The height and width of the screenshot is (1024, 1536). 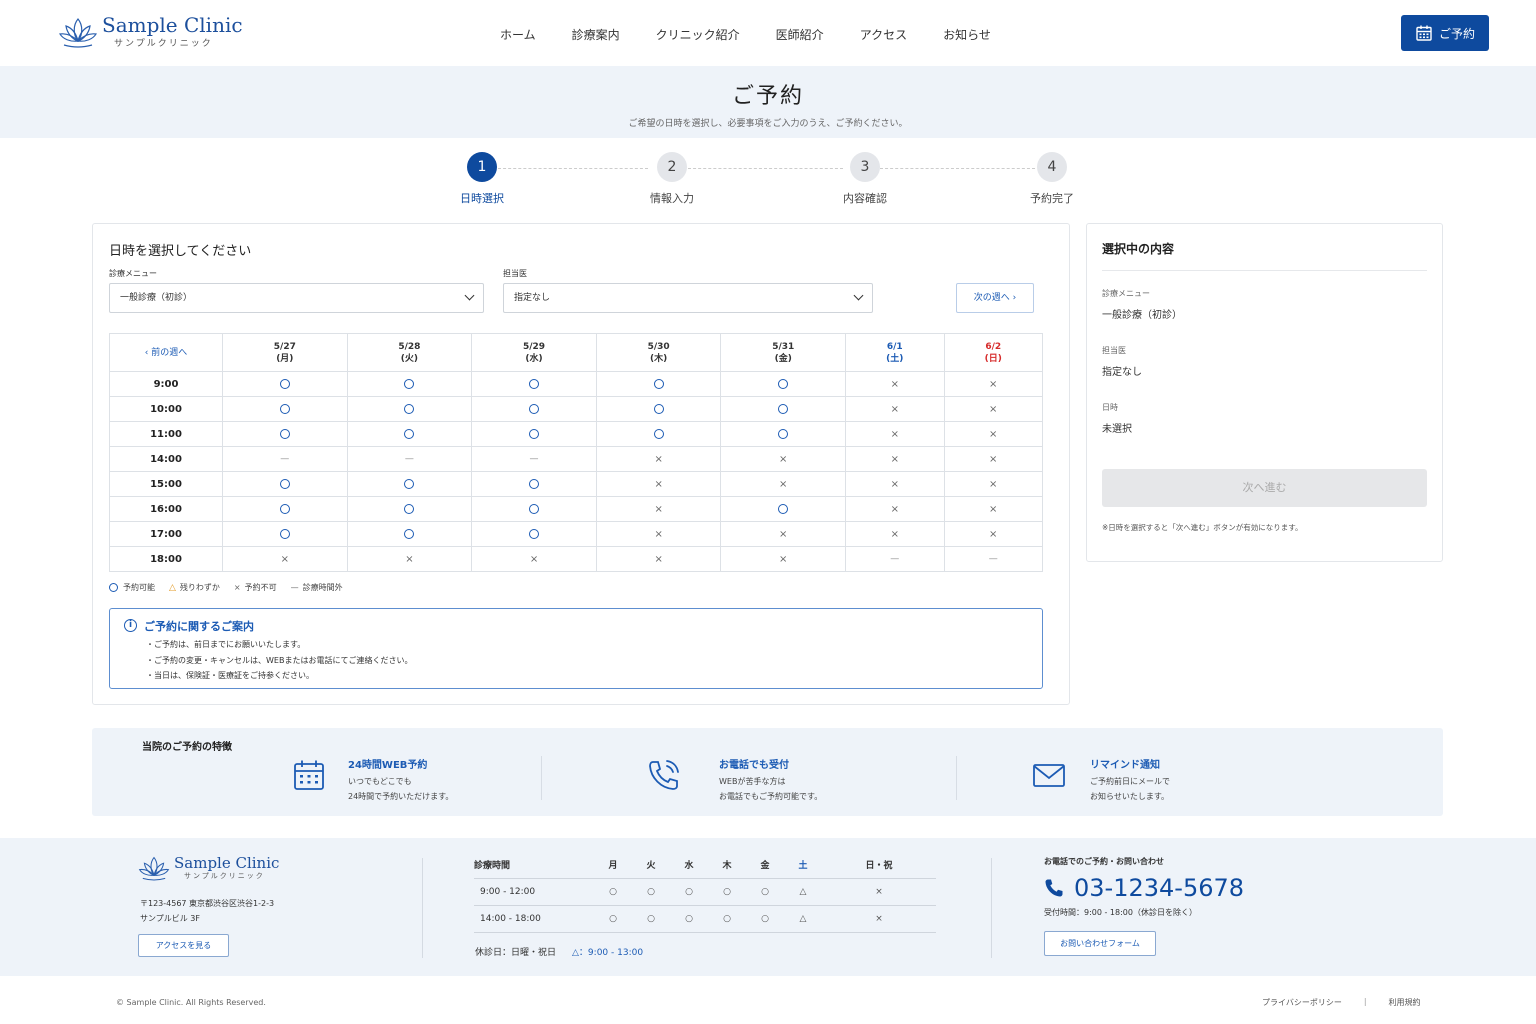 What do you see at coordinates (534, 346) in the screenshot?
I see `day-date: 5/29` at bounding box center [534, 346].